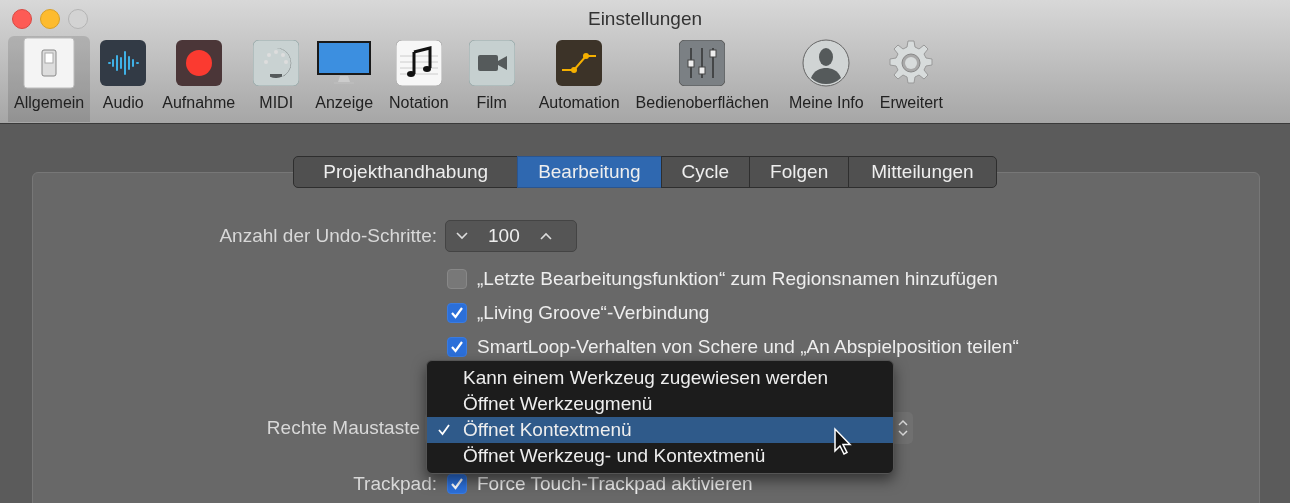  I want to click on switch-icon, so click(49, 63).